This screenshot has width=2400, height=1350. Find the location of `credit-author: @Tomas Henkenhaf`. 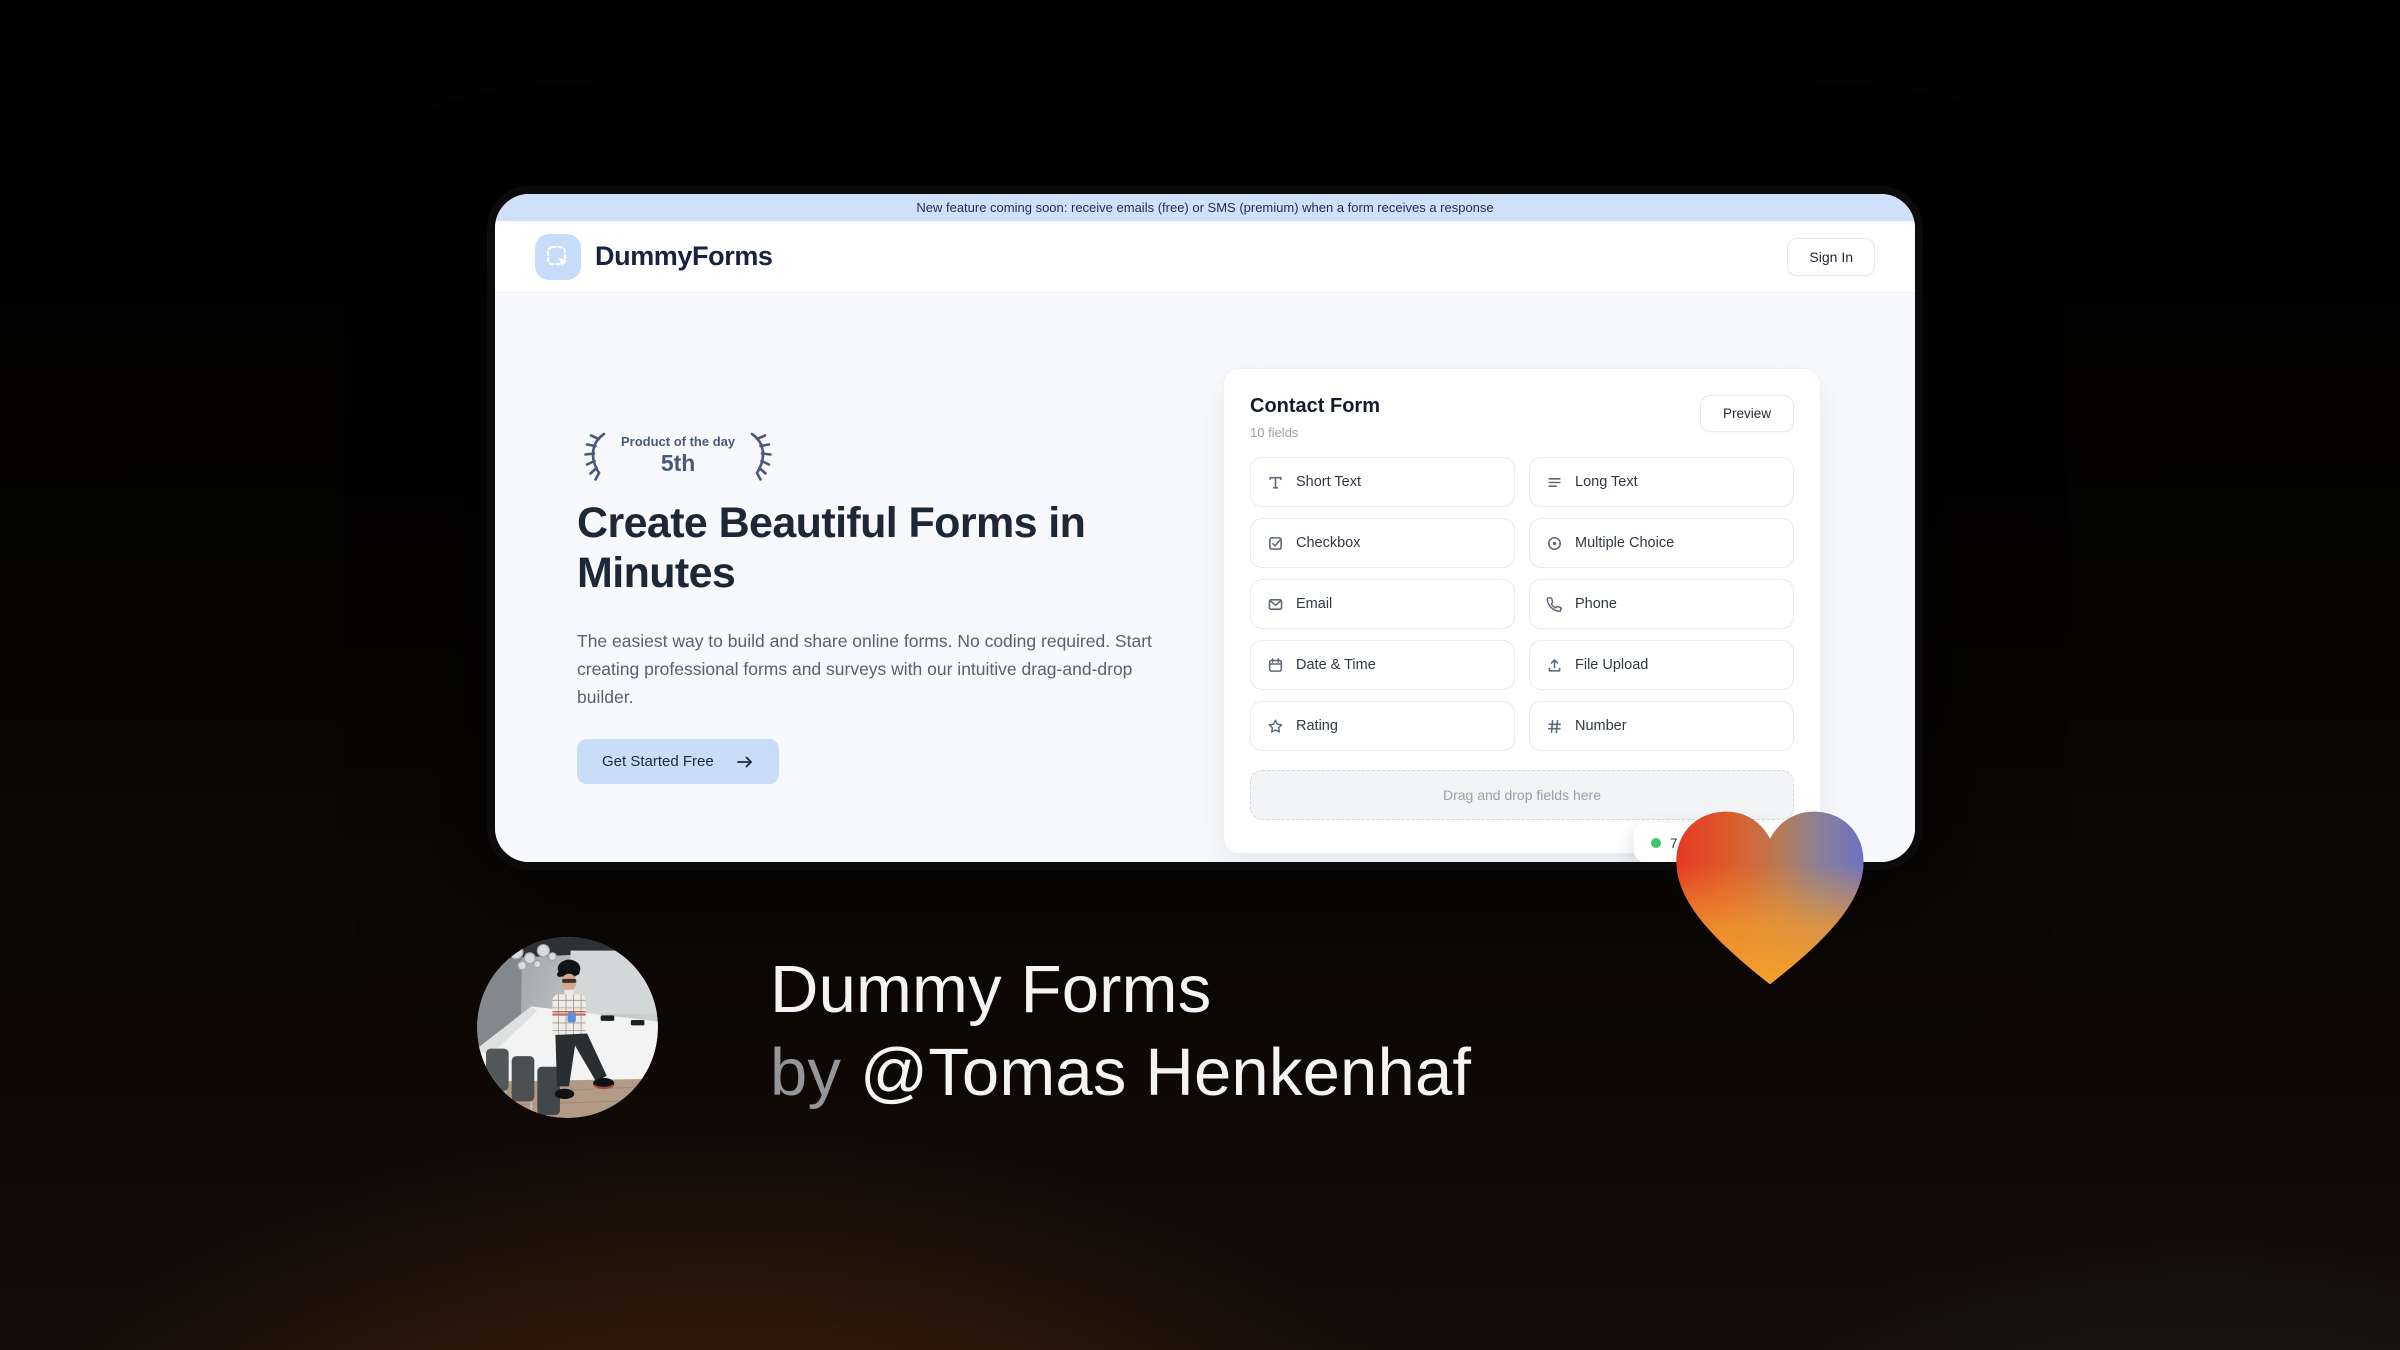

credit-author: @Tomas Henkenhaf is located at coordinates (1166, 1072).